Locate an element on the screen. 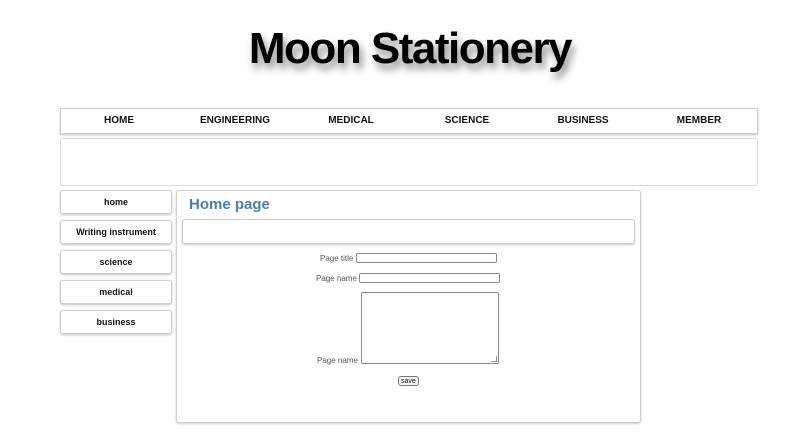 The image size is (810, 434). nav-item-engineering: ENGINEERING is located at coordinates (235, 121).